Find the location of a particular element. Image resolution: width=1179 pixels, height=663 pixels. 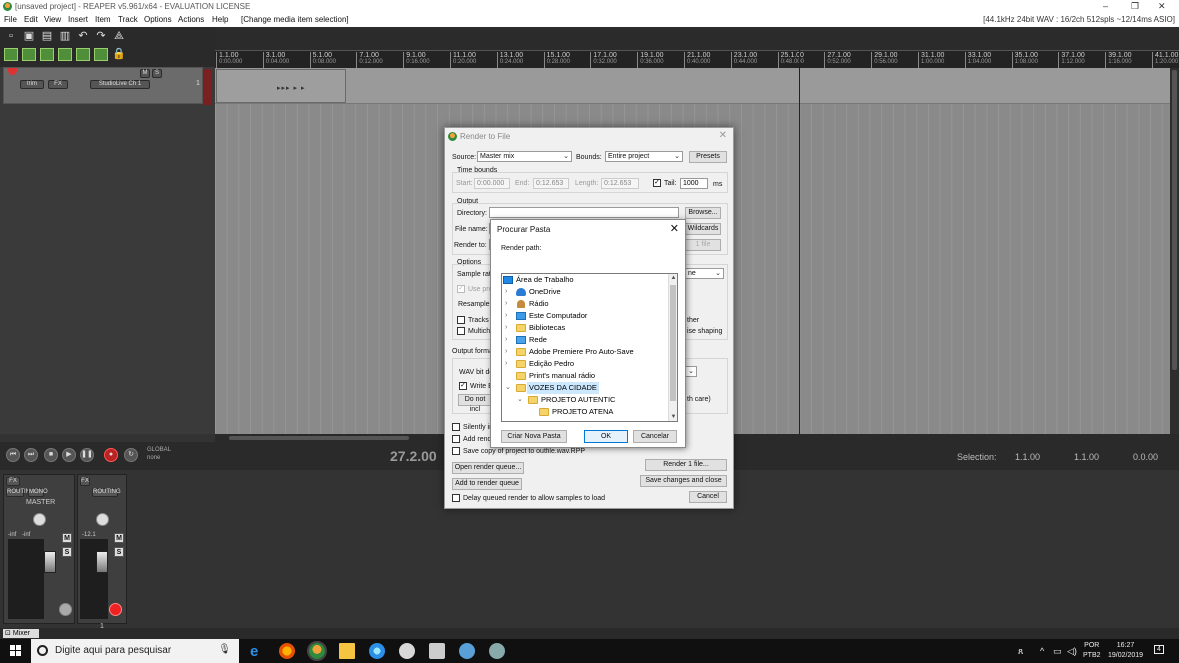

lock-icon: 🔒 is located at coordinates (119, 54).